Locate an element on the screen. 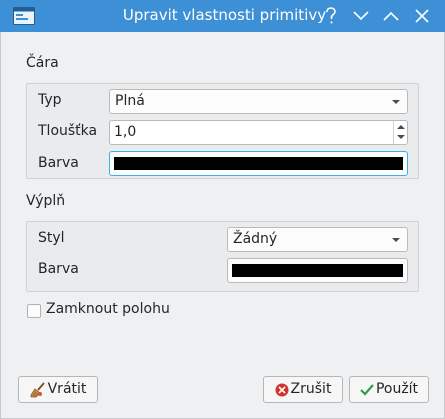 Image resolution: width=445 pixels, height=419 pixels. question-mark-icon is located at coordinates (331, 15).